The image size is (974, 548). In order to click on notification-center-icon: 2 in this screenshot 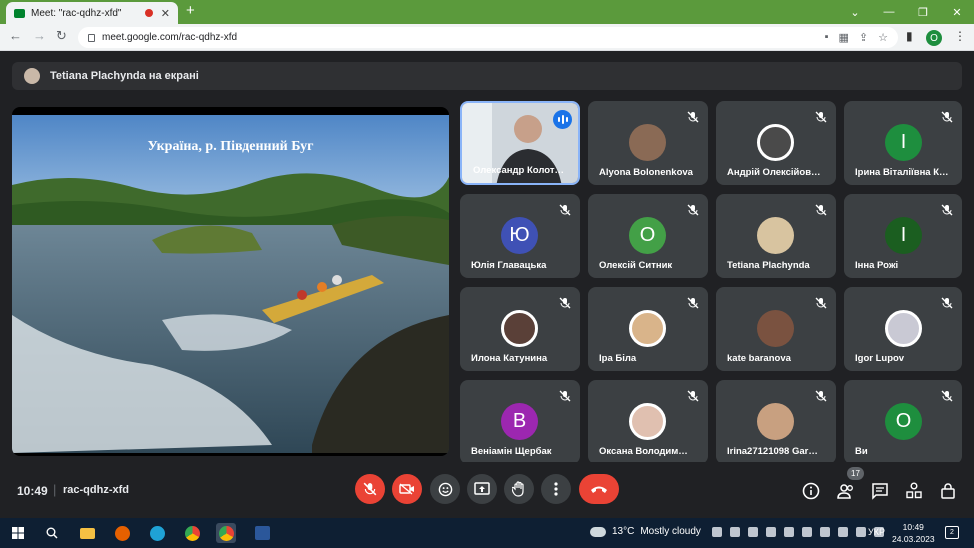, I will do `click(952, 532)`.